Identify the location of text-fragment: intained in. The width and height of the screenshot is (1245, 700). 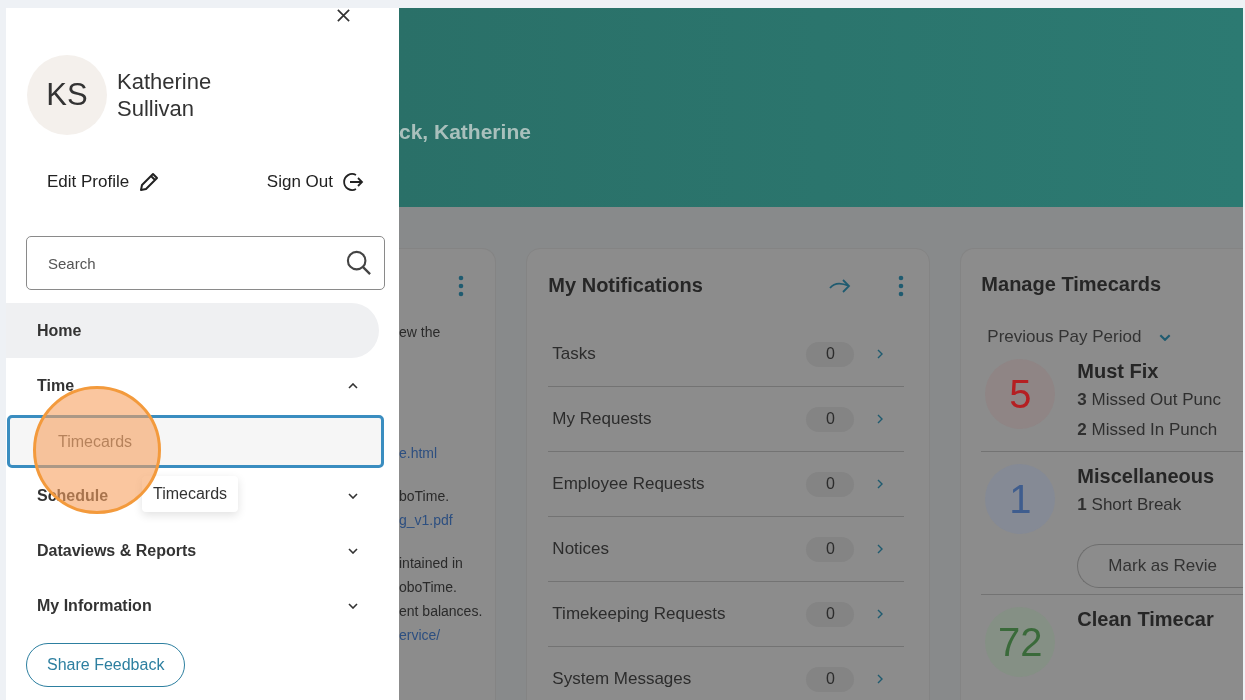
(431, 563).